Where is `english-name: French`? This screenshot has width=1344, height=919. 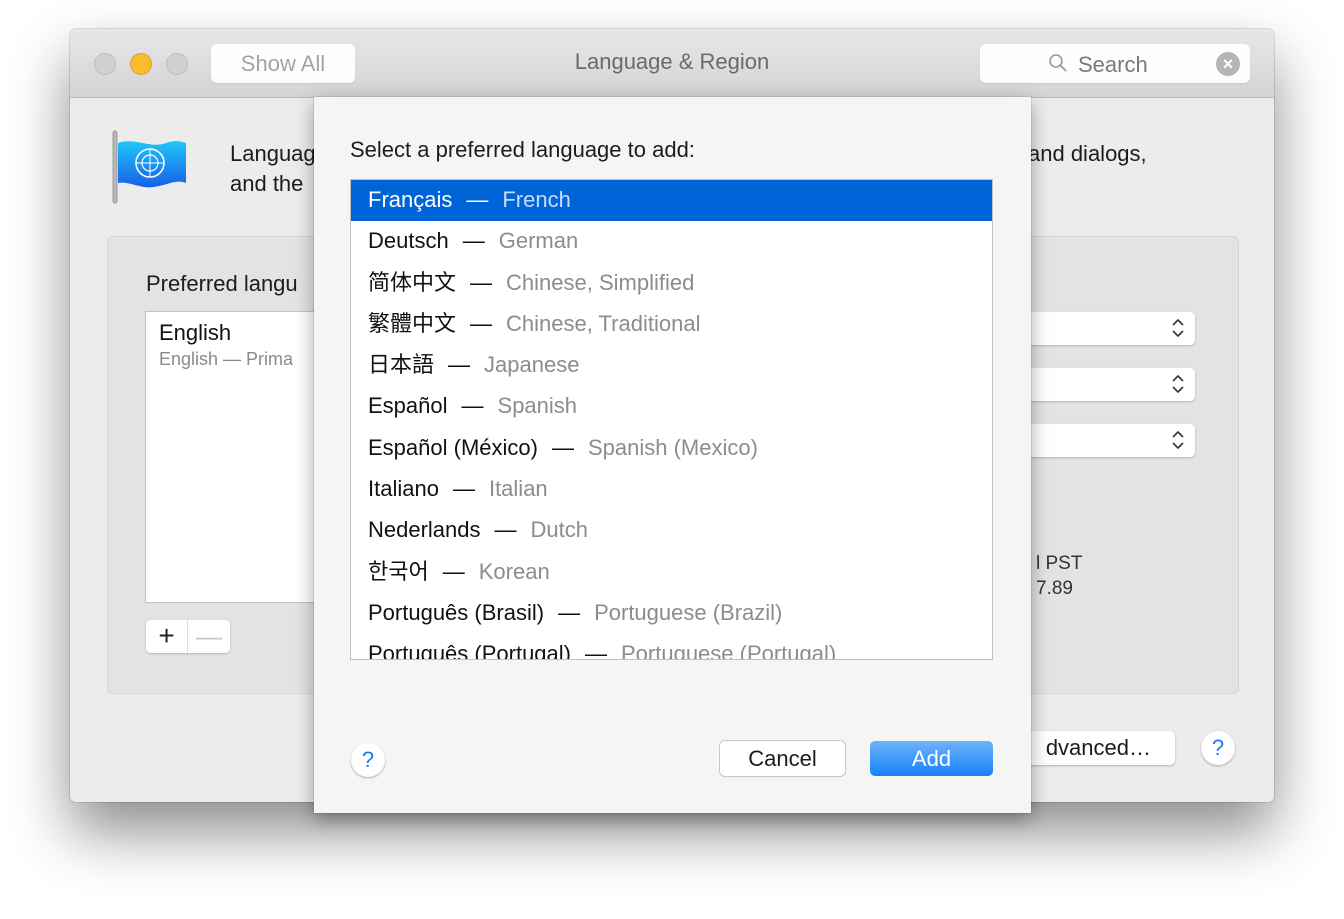
english-name: French is located at coordinates (536, 199).